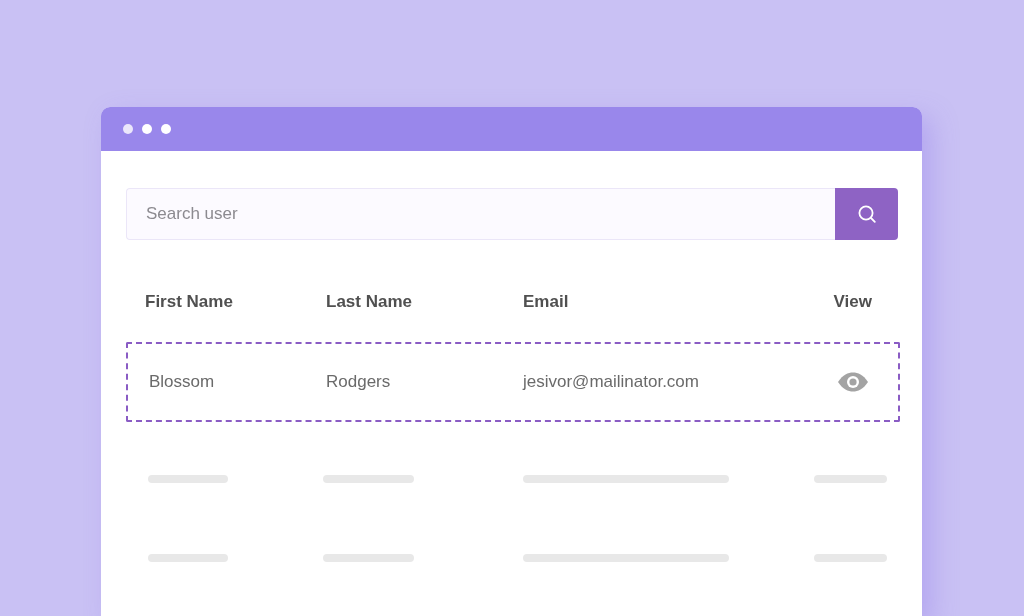  Describe the element at coordinates (853, 382) in the screenshot. I see `eye-icon` at that location.